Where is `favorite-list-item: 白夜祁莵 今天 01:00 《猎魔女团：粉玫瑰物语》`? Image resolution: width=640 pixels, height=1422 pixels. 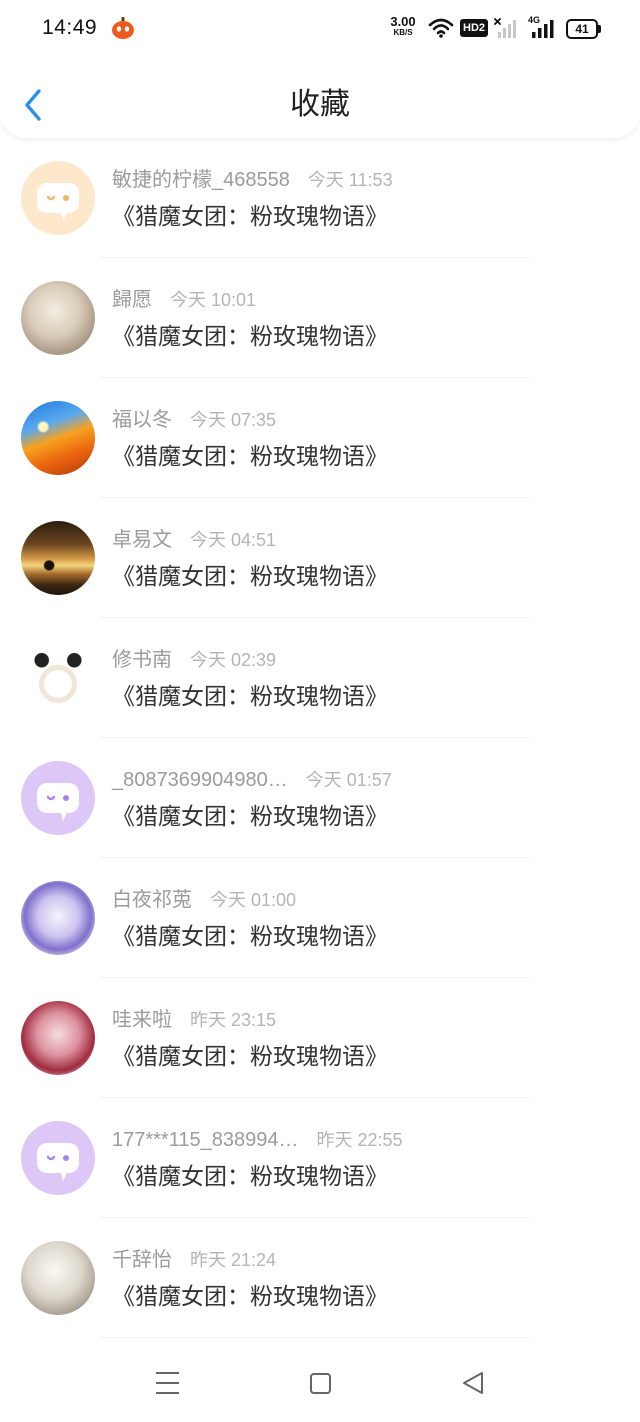 favorite-list-item: 白夜祁莵 今天 01:00 《猎魔女团：粉玫瑰物语》 is located at coordinates (320, 918).